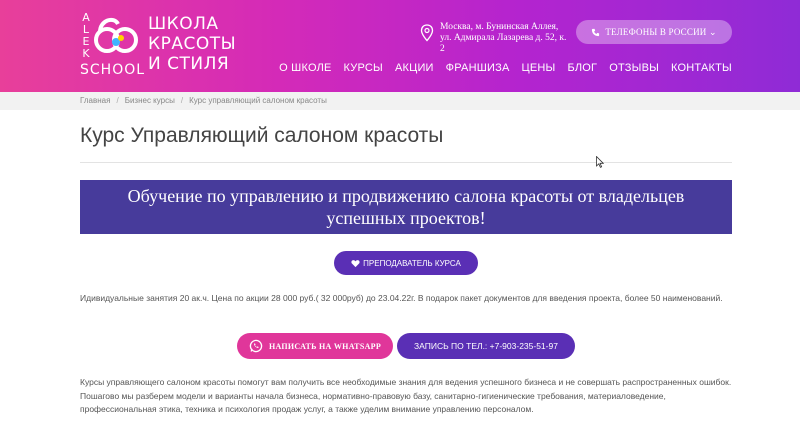  Describe the element at coordinates (701, 68) in the screenshot. I see `nav-item-contacts: КОНТАКТЫ` at that location.